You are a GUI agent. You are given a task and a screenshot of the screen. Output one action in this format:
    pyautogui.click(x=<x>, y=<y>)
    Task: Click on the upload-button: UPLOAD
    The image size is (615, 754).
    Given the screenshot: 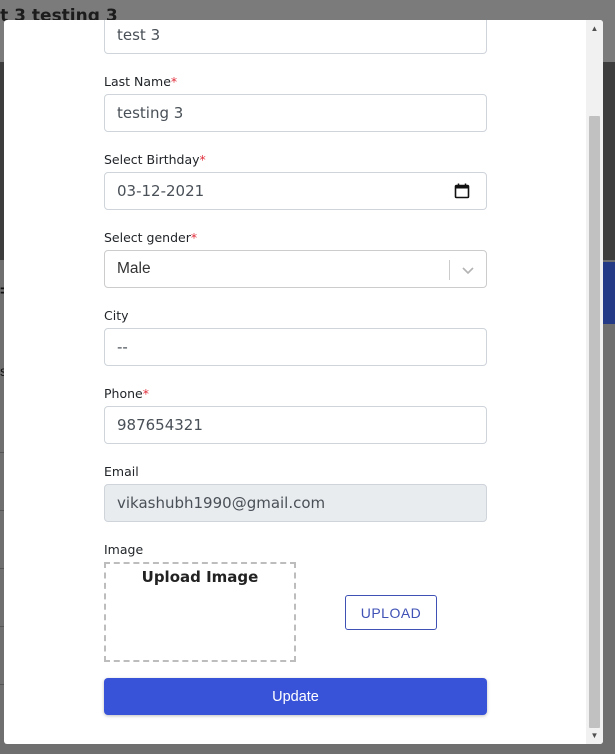 What is the action you would take?
    pyautogui.click(x=391, y=612)
    